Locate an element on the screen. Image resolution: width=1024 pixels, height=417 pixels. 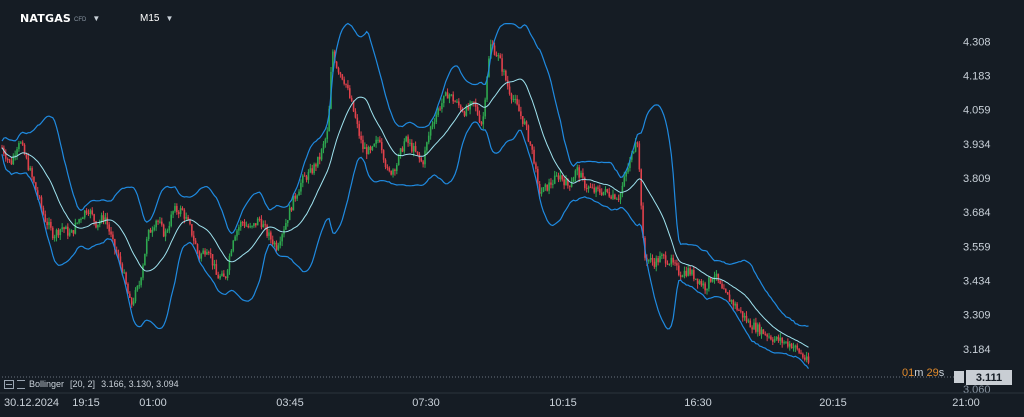
instrument-selector: NATGAS CFD ▼ is located at coordinates (60, 18).